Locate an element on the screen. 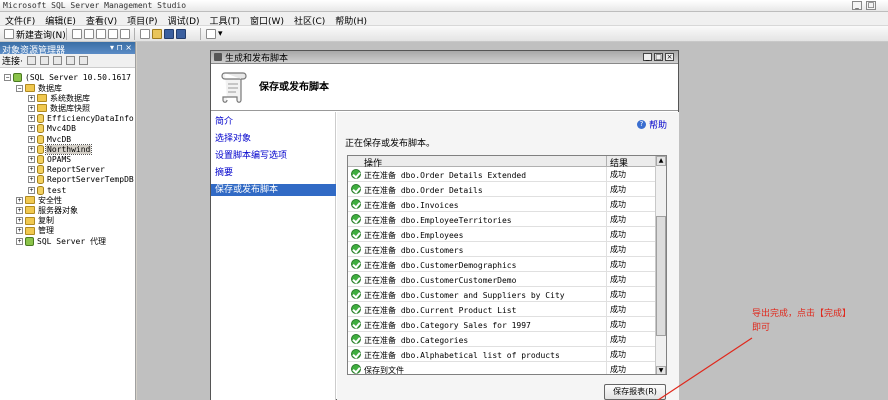  table-row: 正在准备 dbo.Employees 成功 is located at coordinates (502, 234).